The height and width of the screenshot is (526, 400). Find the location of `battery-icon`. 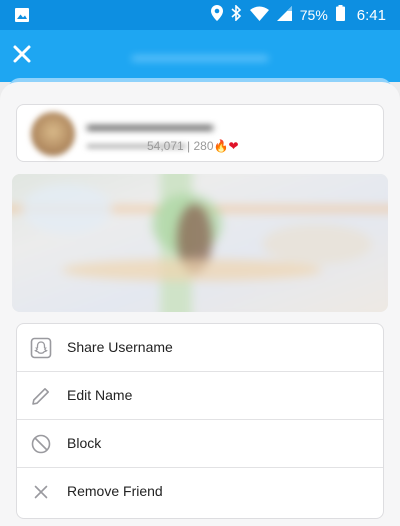

battery-icon is located at coordinates (340, 15).